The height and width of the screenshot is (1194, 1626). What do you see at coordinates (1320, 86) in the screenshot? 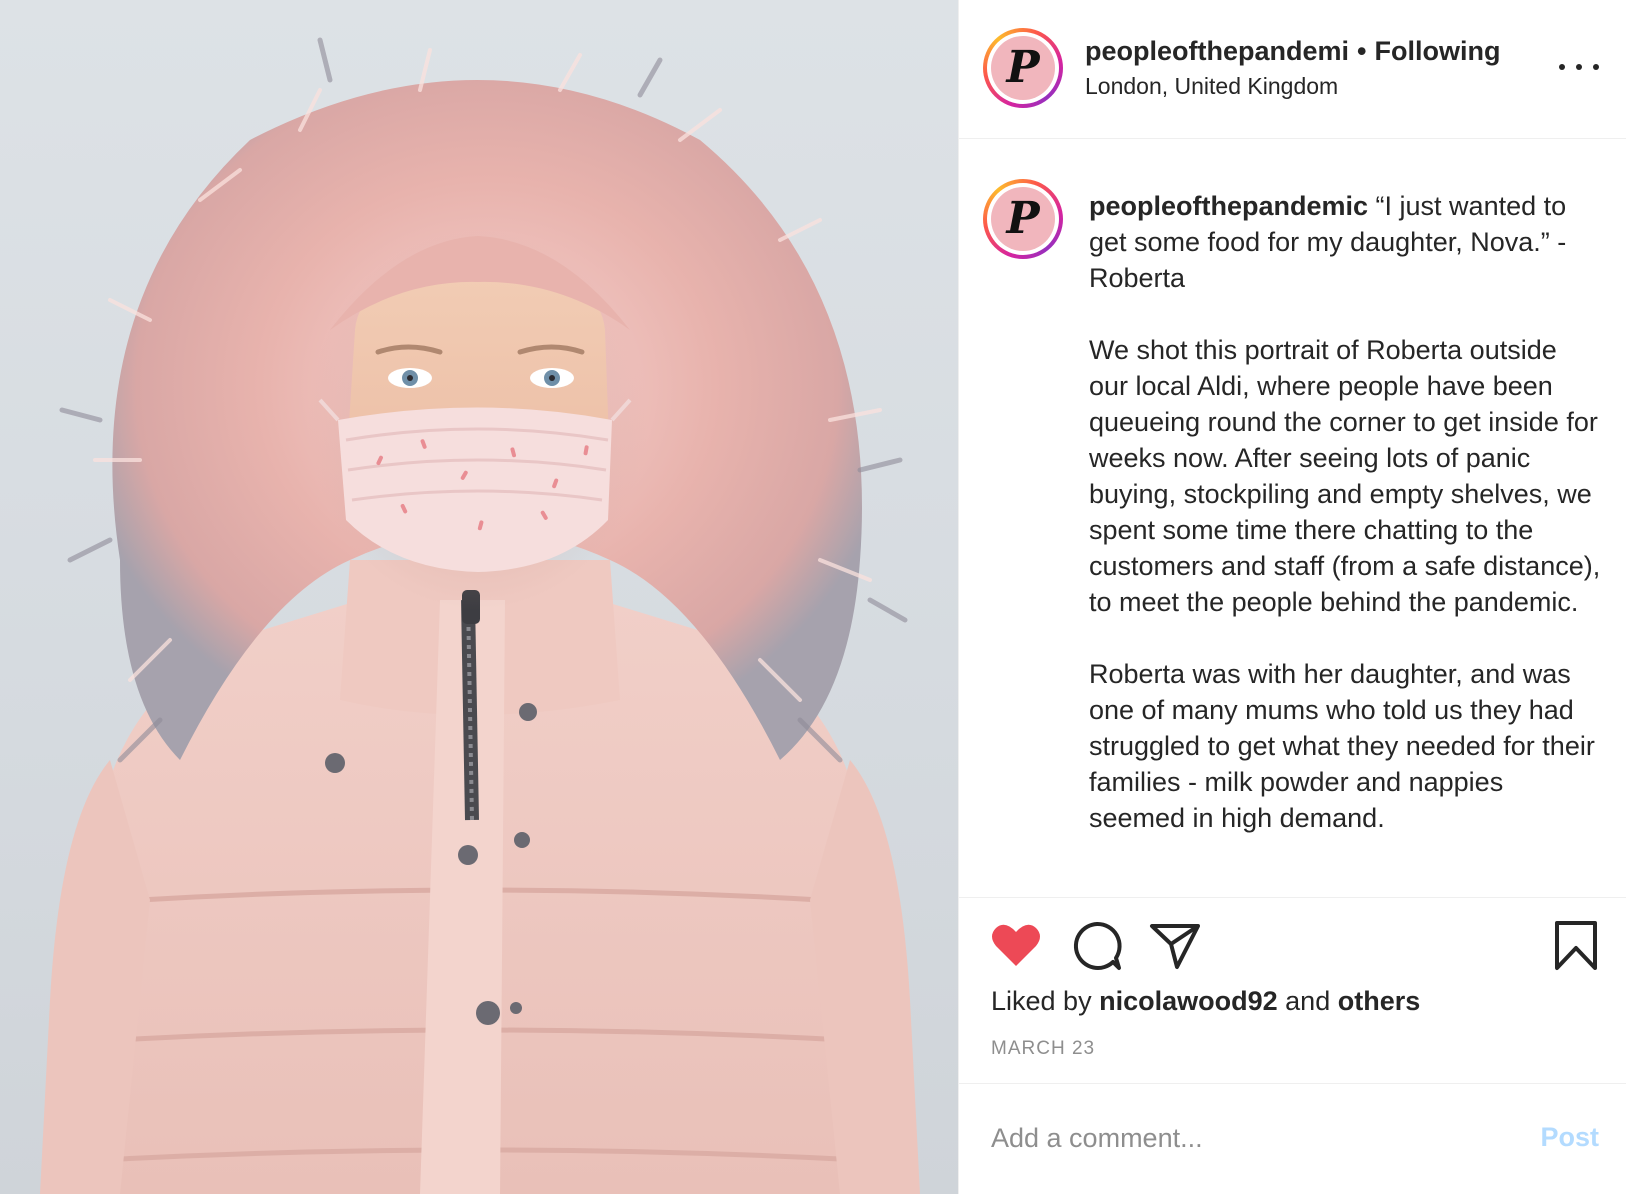
I see `location-link: London, United Kingdom` at bounding box center [1320, 86].